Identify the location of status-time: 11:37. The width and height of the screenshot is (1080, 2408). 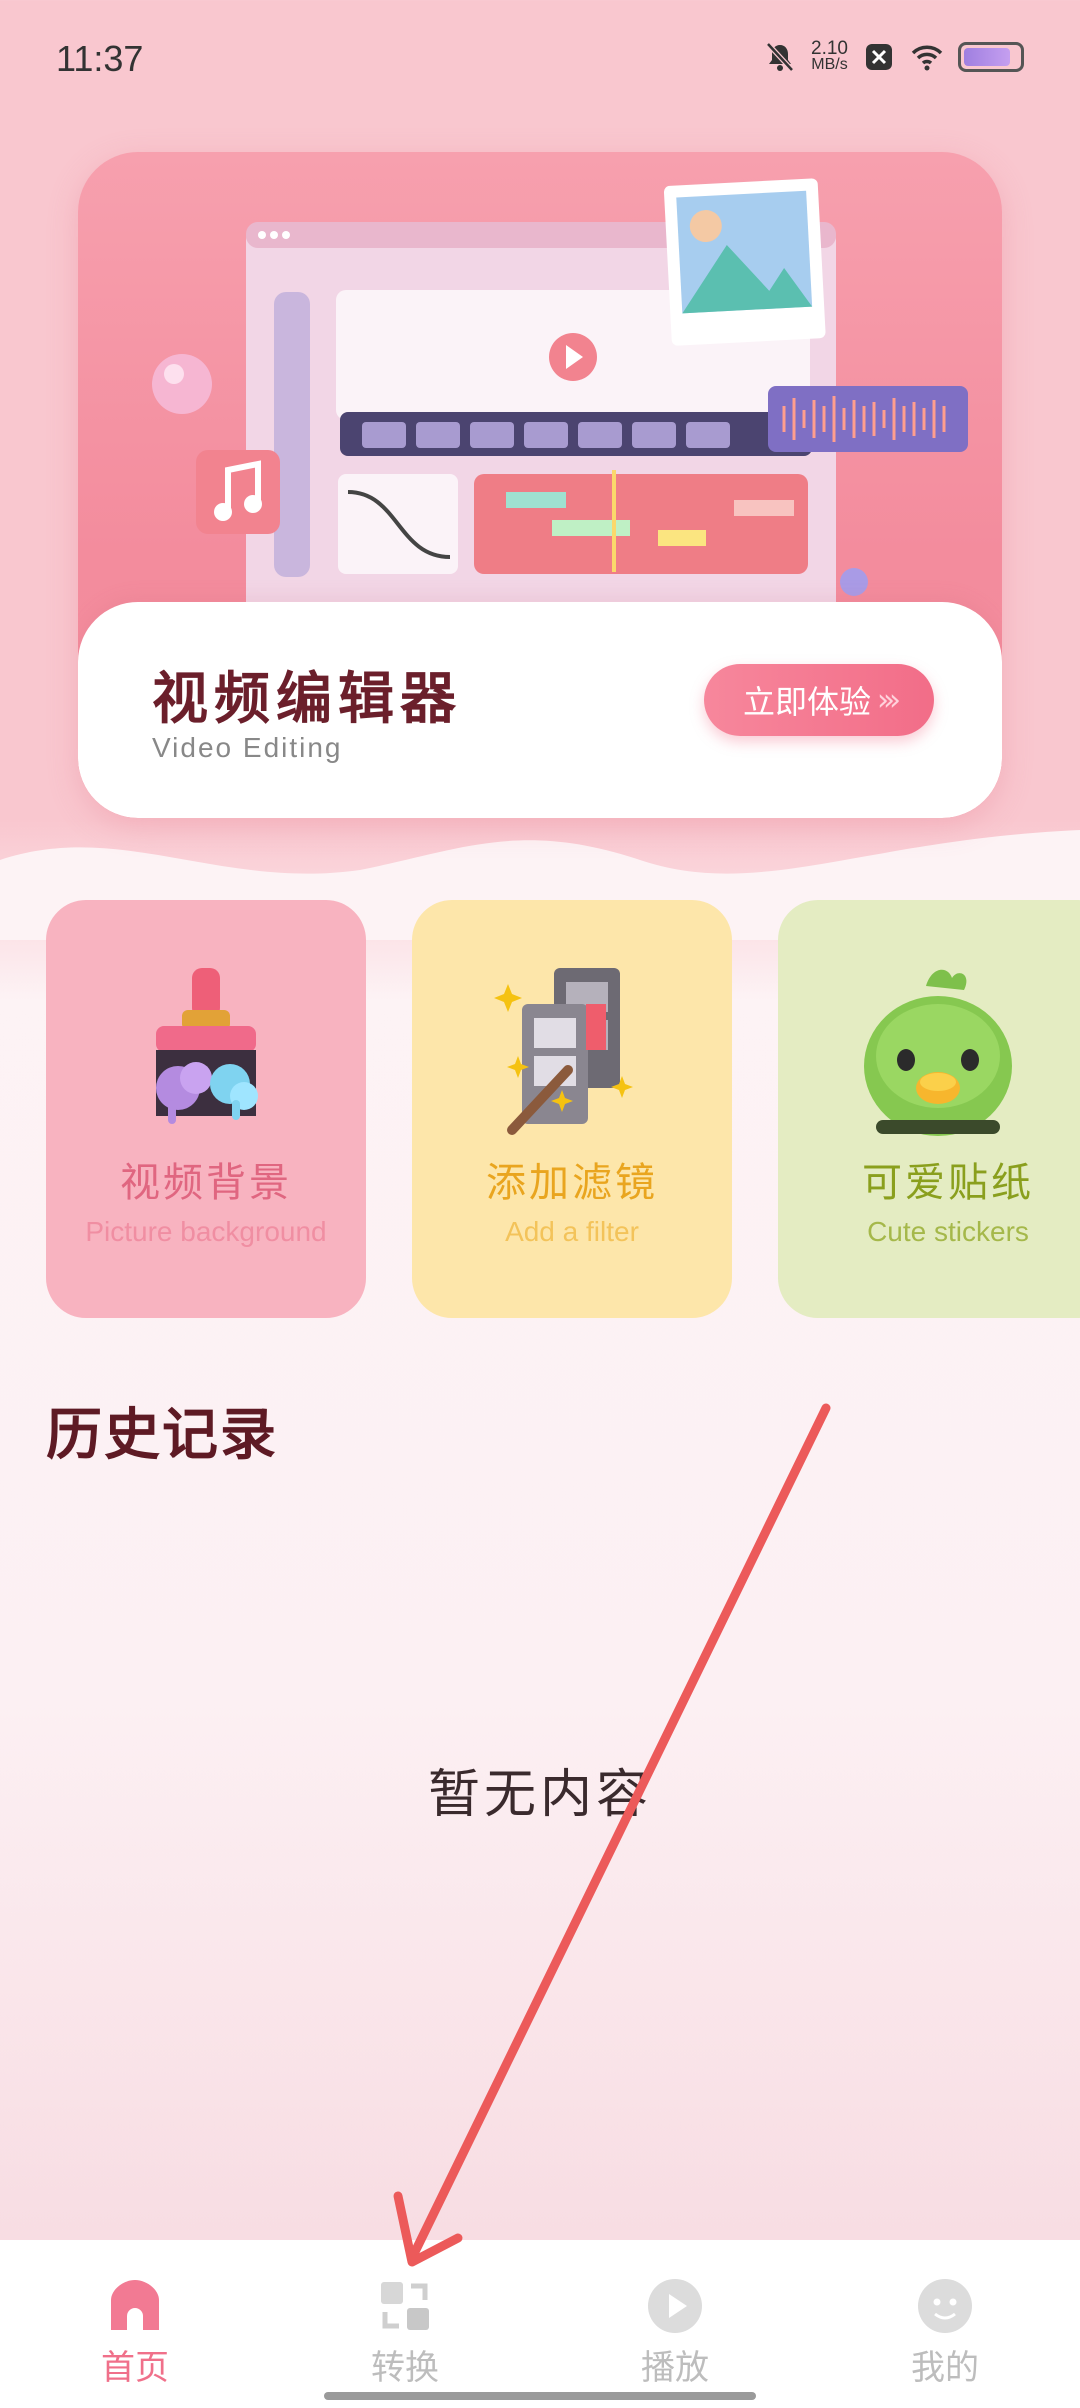
(100, 58).